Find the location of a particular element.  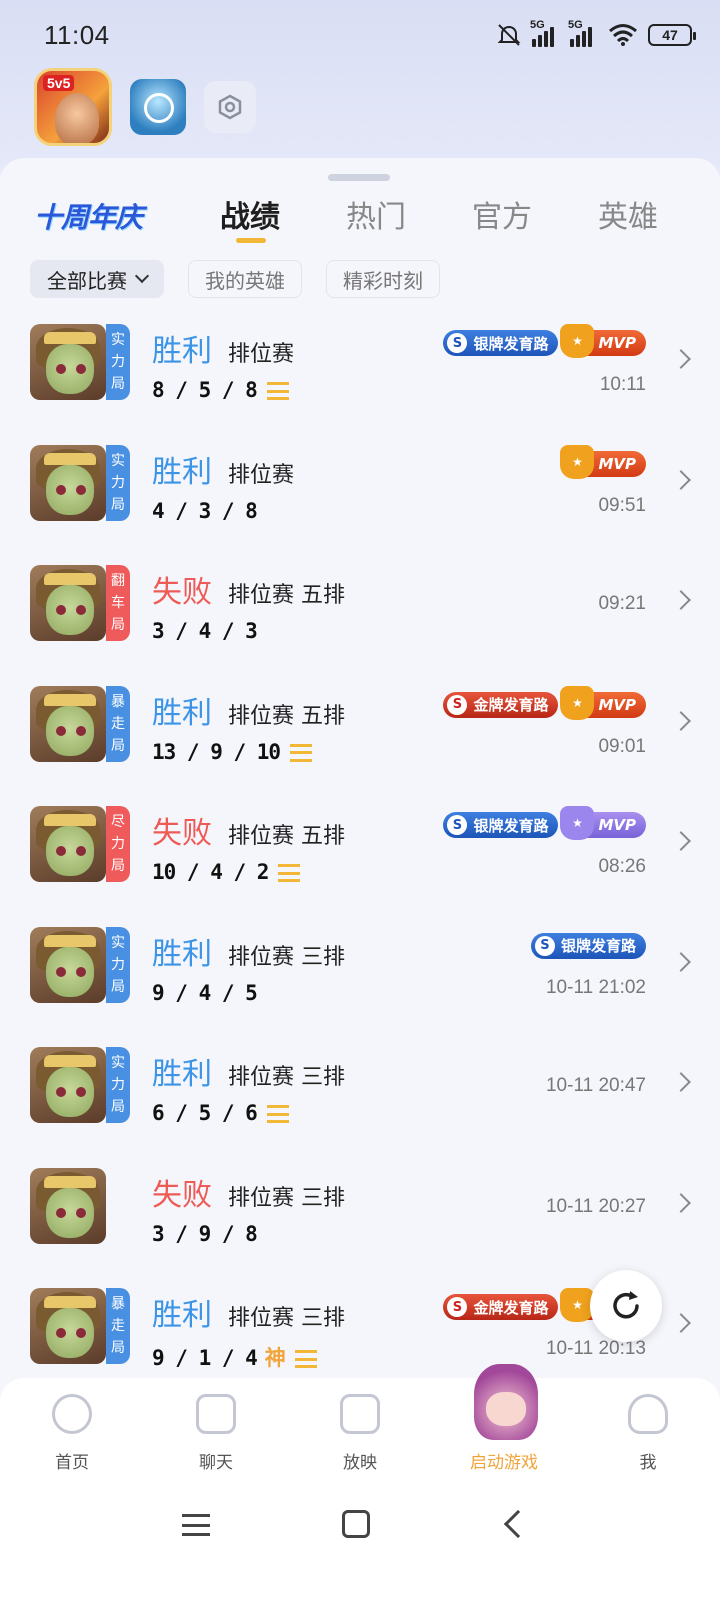

kda: 8 / 5 / 8 is located at coordinates (220, 390).